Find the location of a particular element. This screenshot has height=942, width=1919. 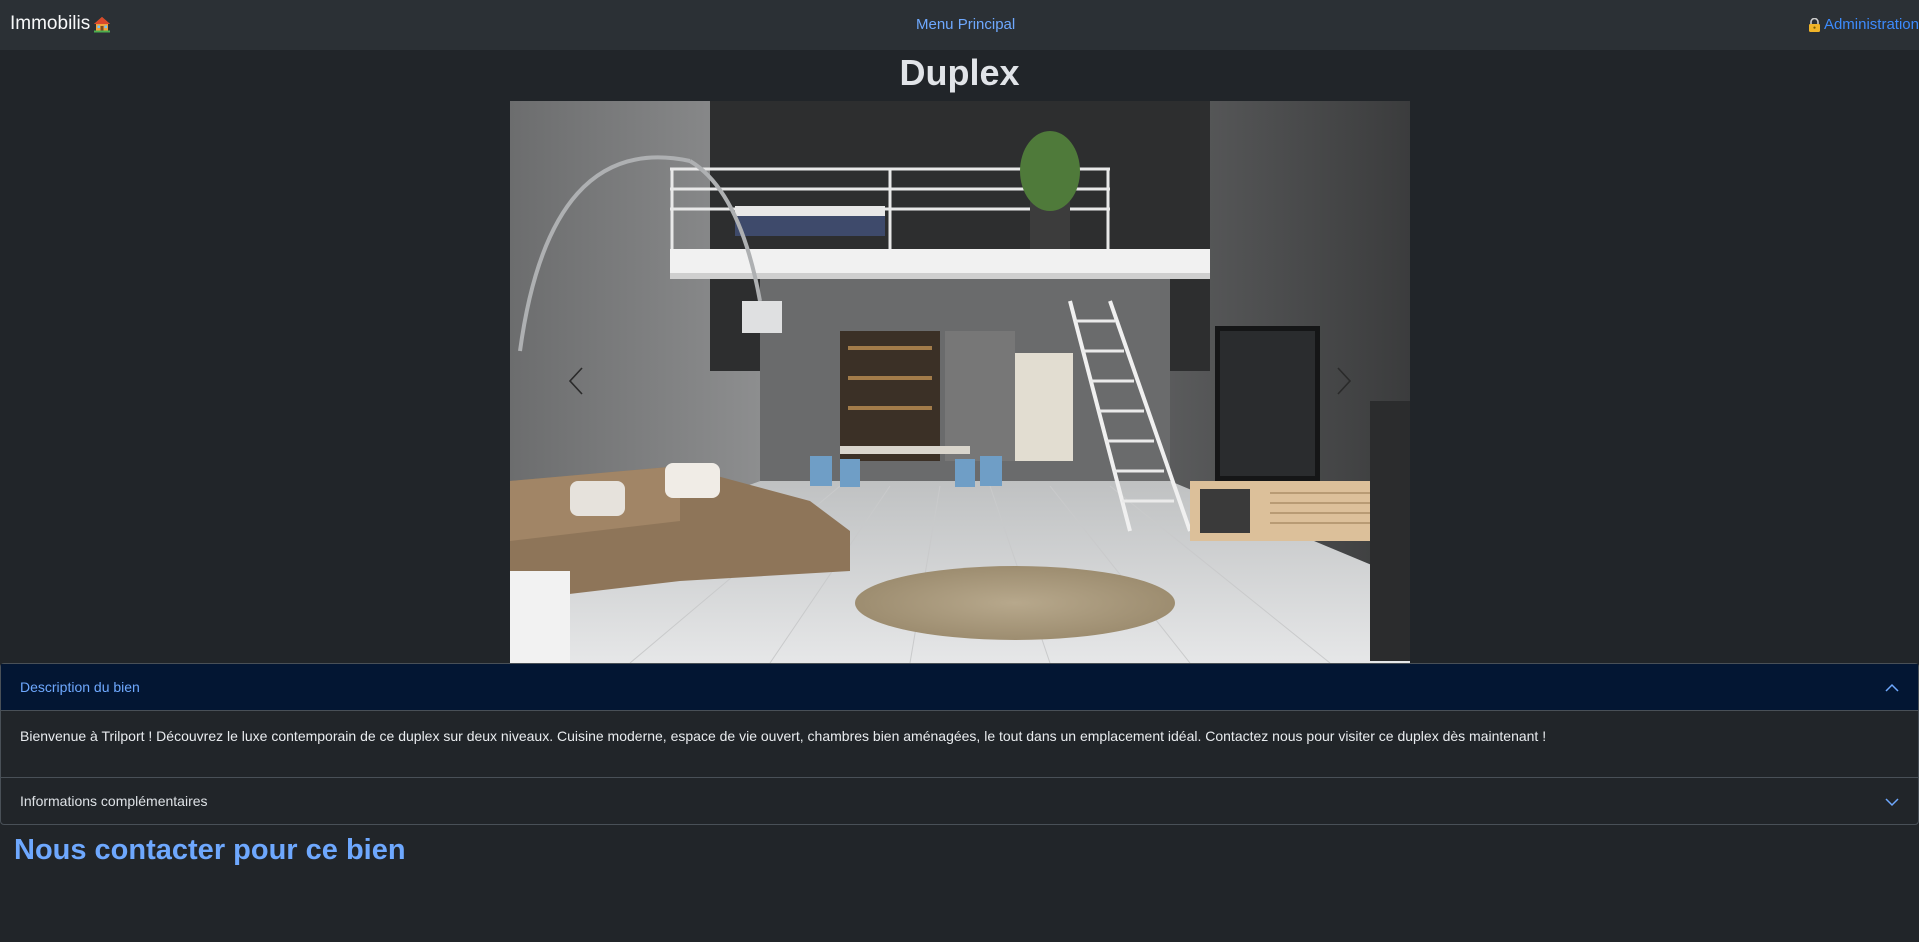

info-accordion-header: Informations complémentaires is located at coordinates (959, 800).